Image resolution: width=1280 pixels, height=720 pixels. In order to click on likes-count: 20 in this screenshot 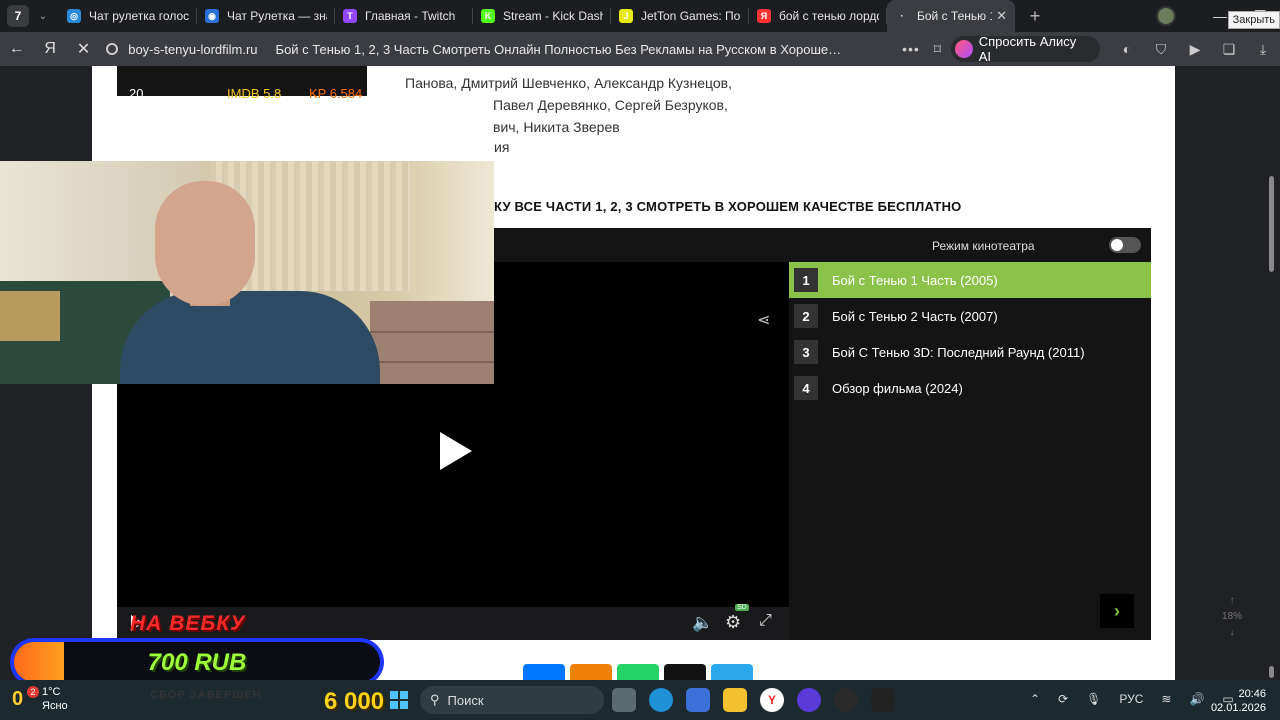, I will do `click(136, 93)`.